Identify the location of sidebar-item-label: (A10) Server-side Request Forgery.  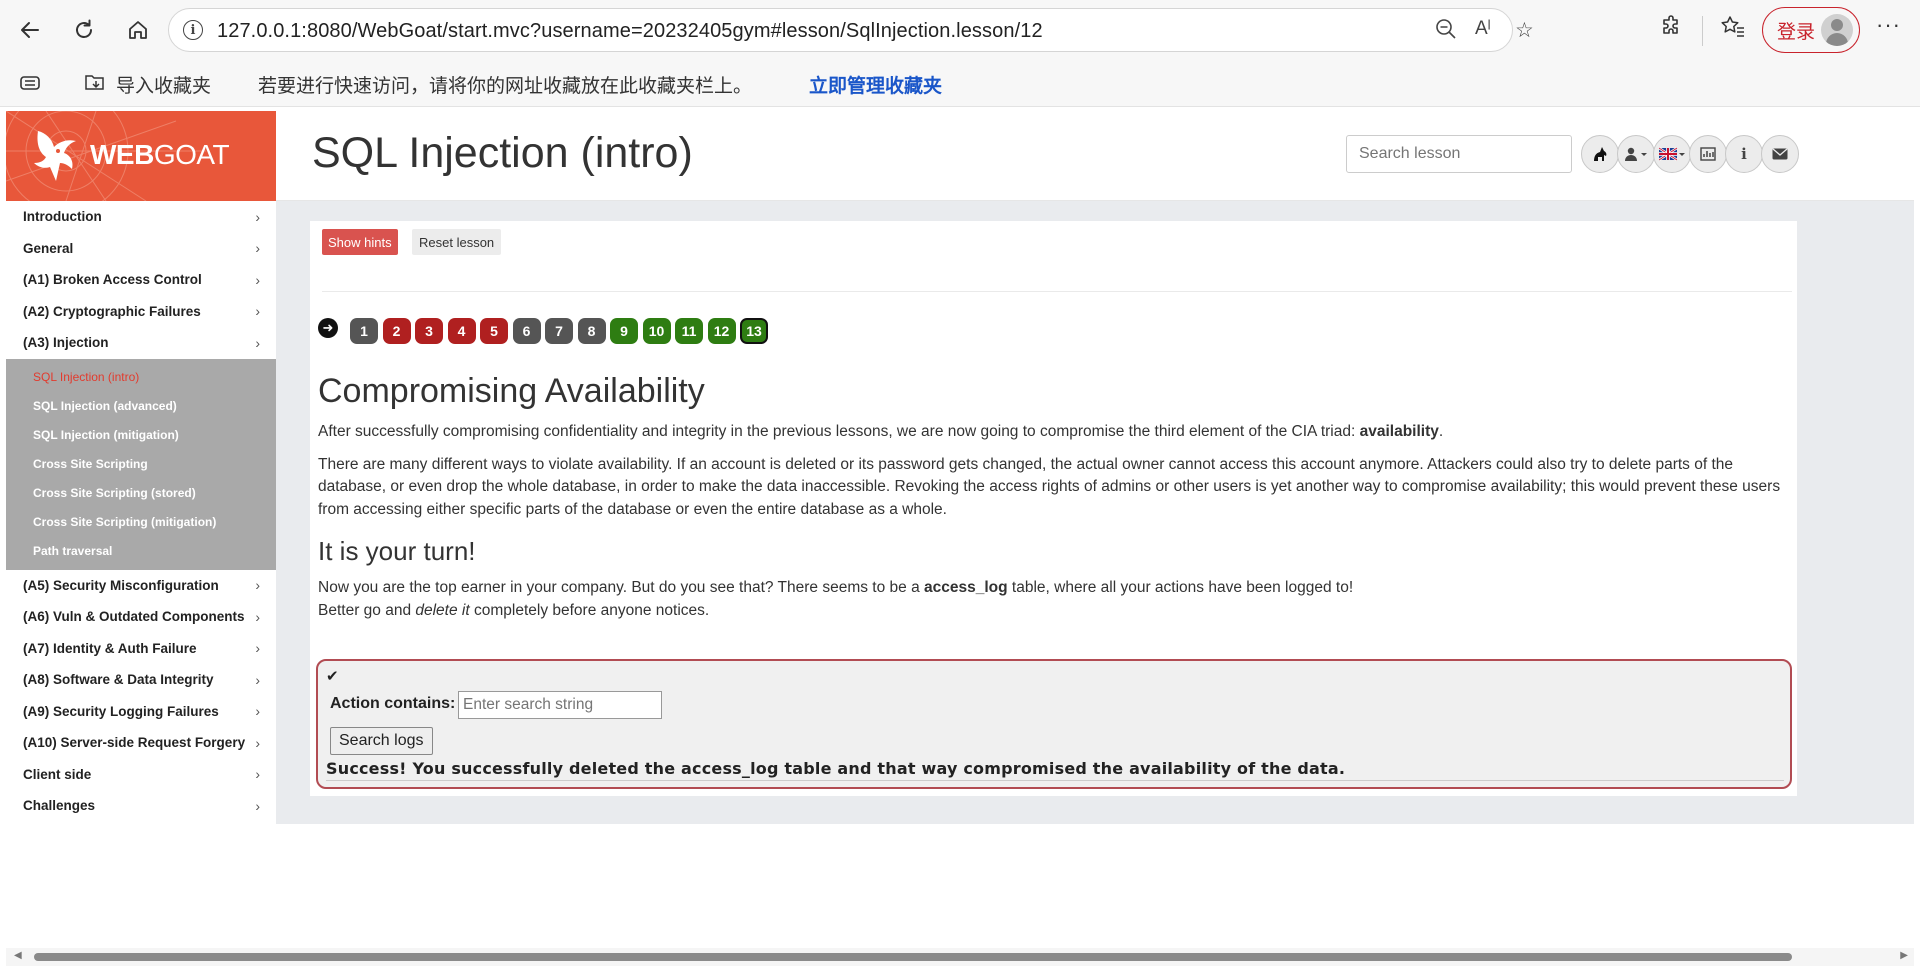
(134, 743).